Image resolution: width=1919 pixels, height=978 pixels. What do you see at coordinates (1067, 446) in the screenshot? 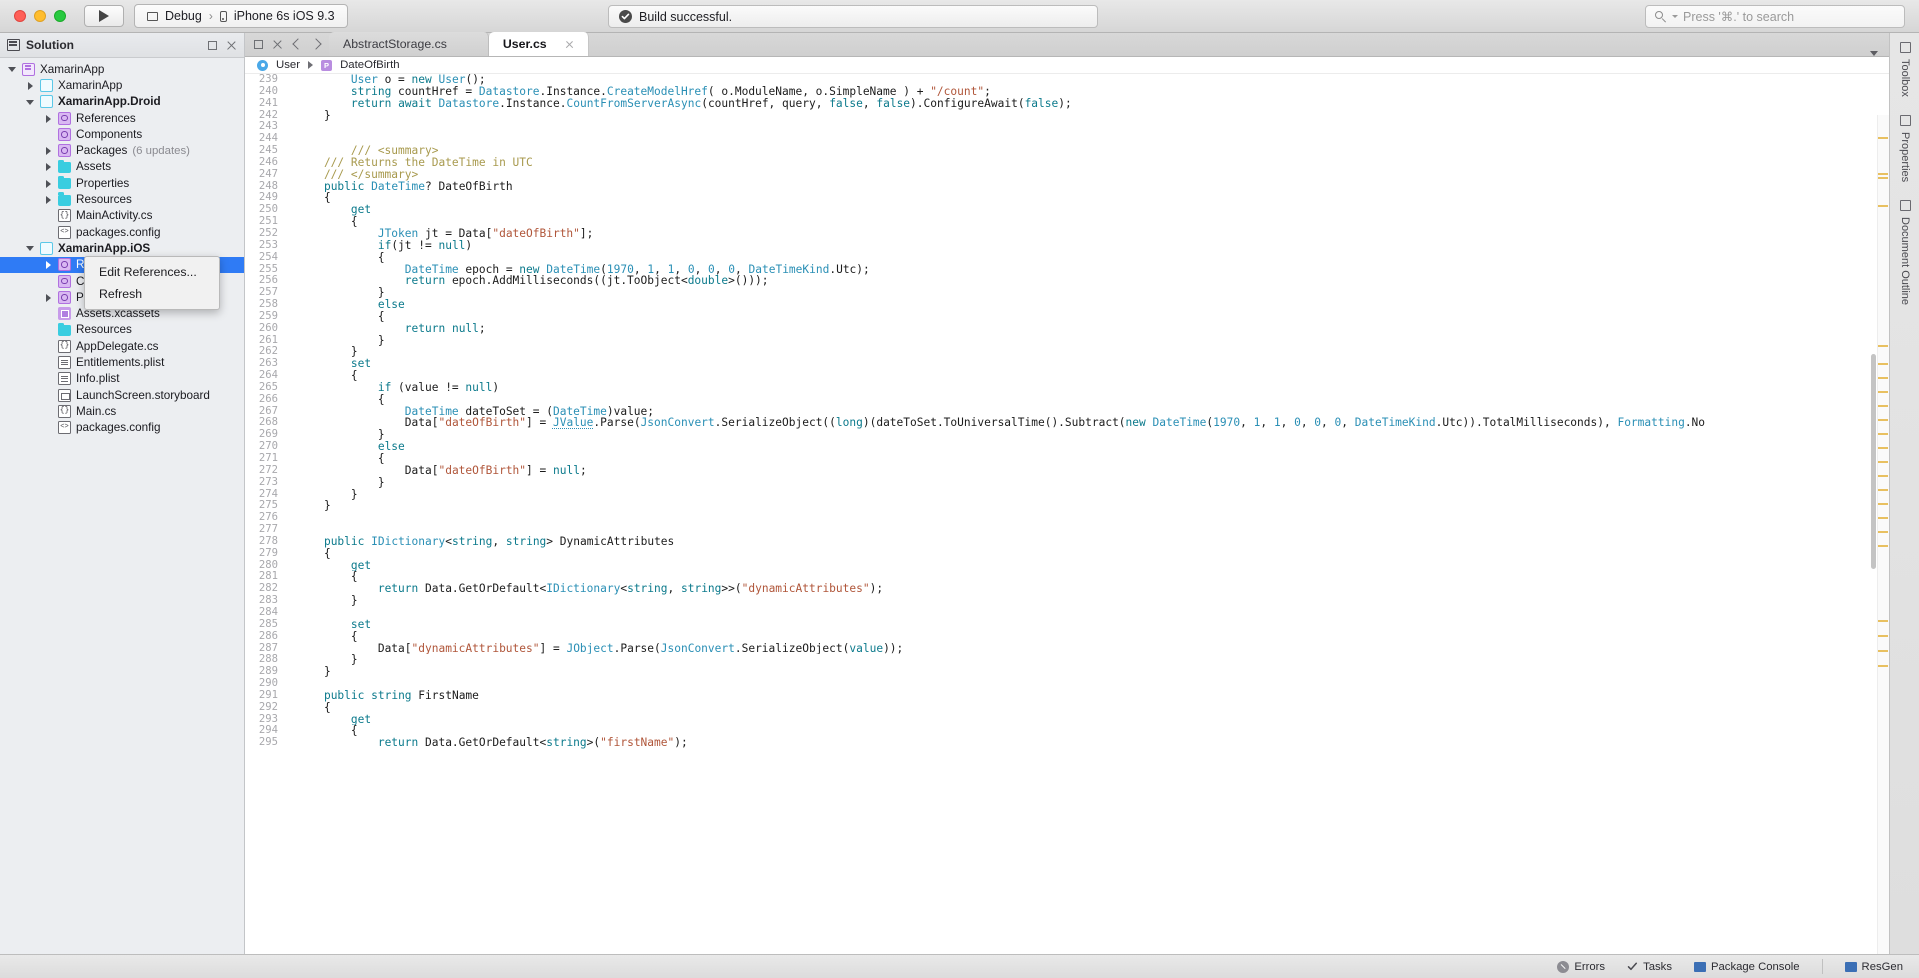
I see `code-line: 270 else` at bounding box center [1067, 446].